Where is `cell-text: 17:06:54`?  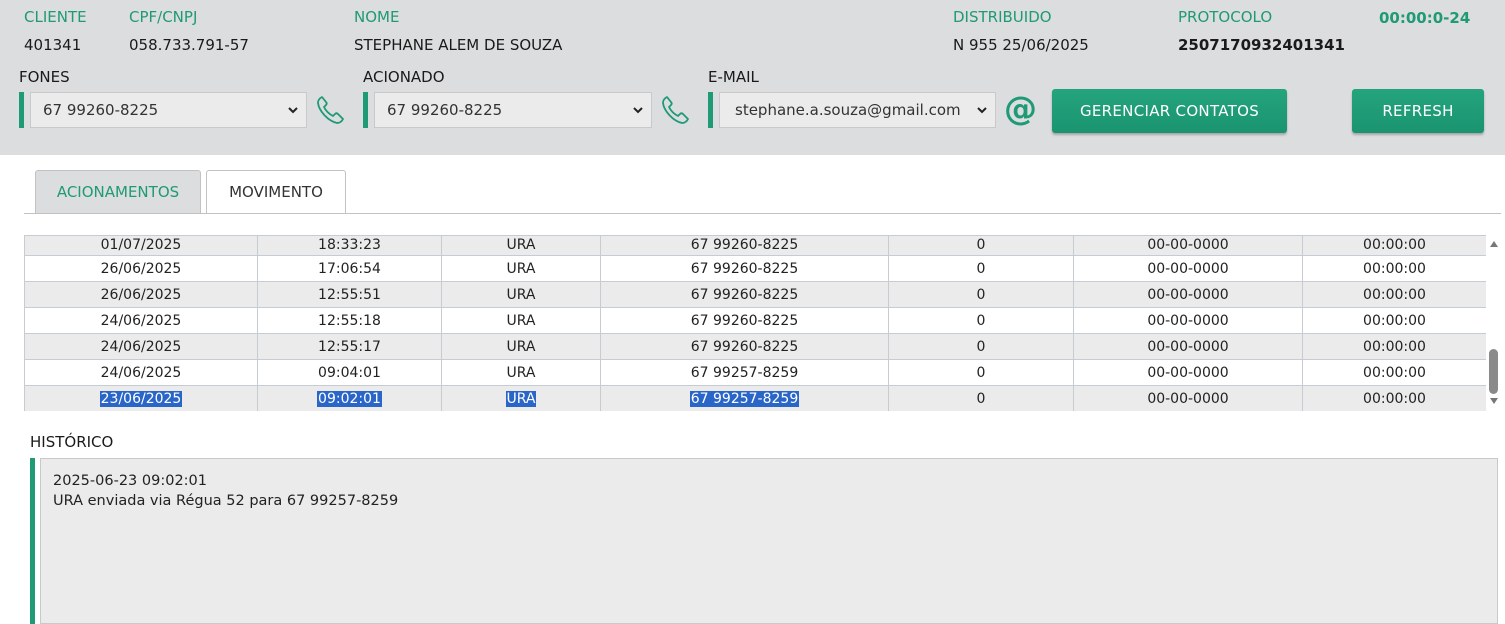
cell-text: 17:06:54 is located at coordinates (349, 268).